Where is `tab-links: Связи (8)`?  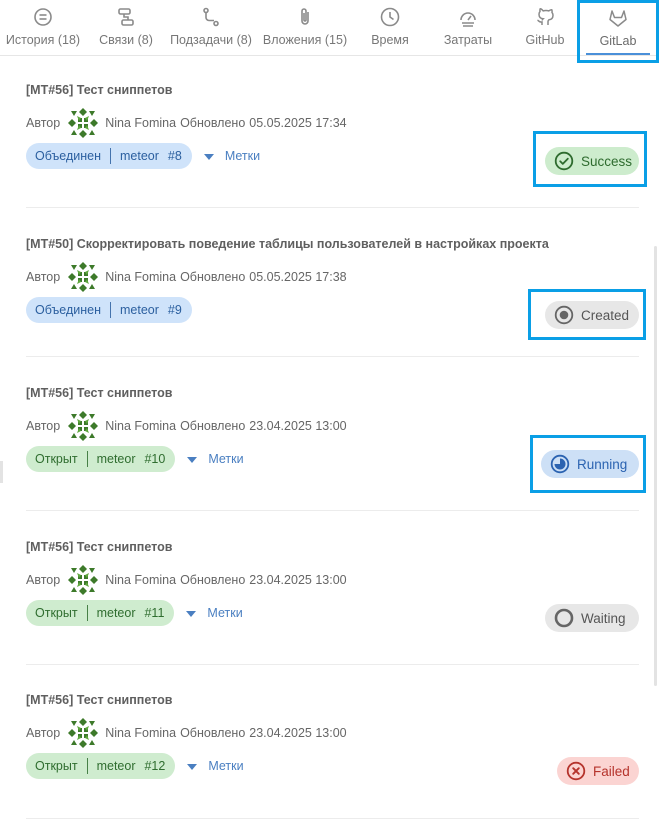
tab-links: Связи (8) is located at coordinates (126, 28).